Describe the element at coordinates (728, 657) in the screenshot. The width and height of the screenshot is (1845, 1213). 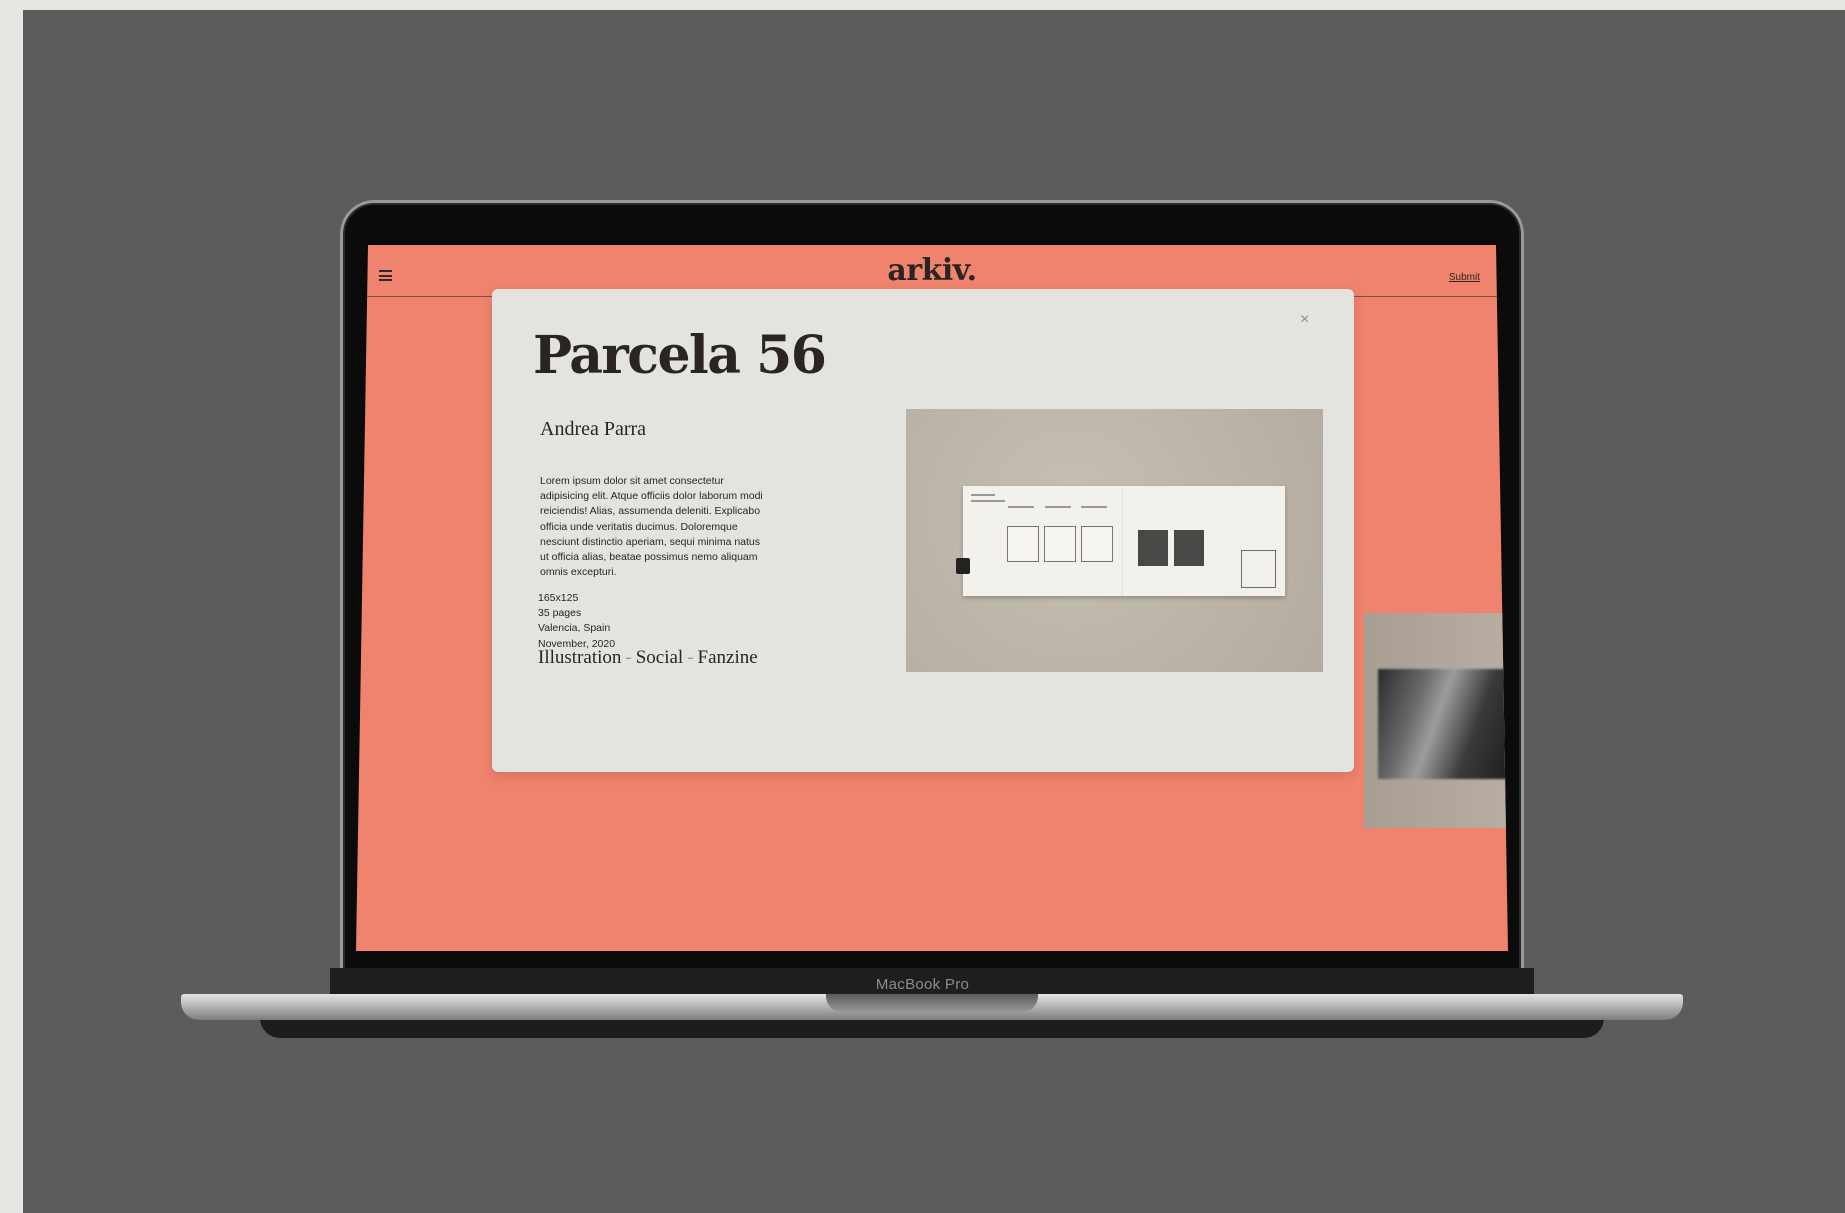
I see `tag-item: Fanzine` at that location.